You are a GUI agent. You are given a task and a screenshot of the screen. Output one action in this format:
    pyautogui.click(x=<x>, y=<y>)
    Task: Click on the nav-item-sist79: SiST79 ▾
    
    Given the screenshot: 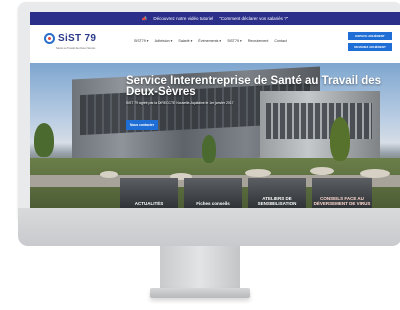 What is the action you would take?
    pyautogui.click(x=141, y=41)
    